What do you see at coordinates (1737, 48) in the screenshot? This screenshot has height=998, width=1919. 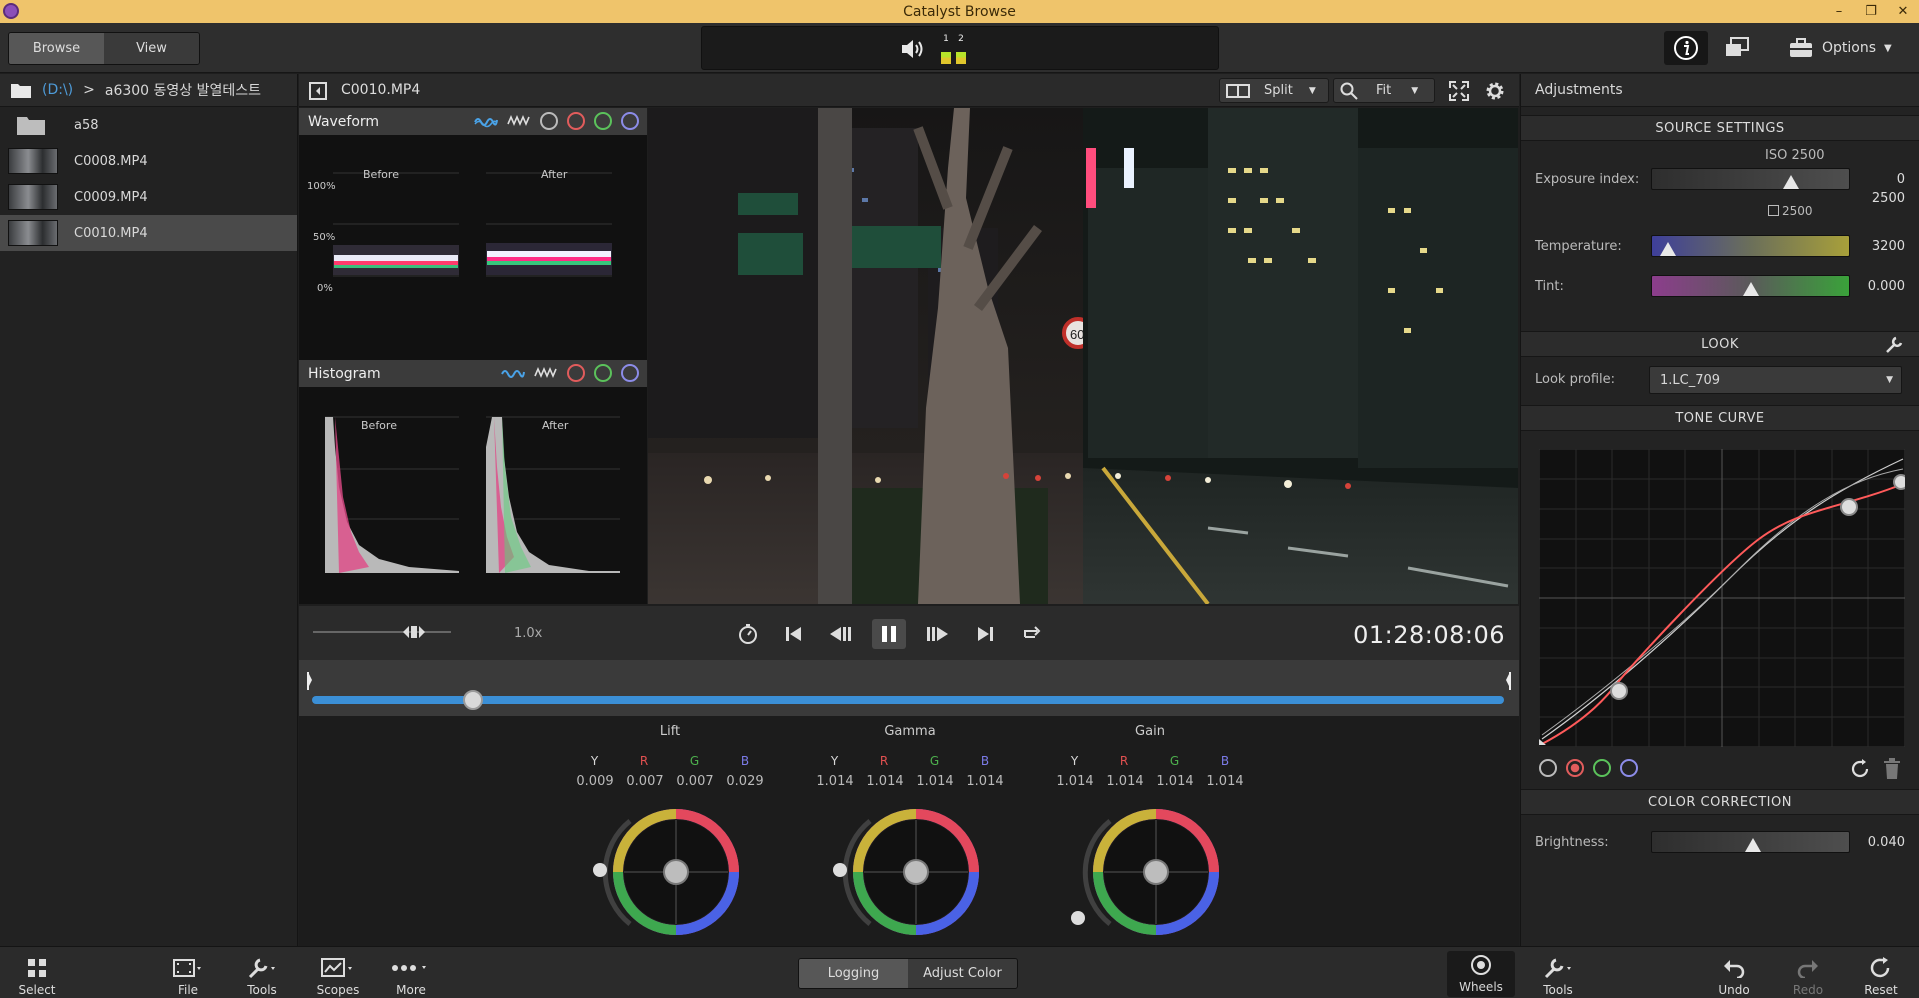 I see `external-monitor-button` at bounding box center [1737, 48].